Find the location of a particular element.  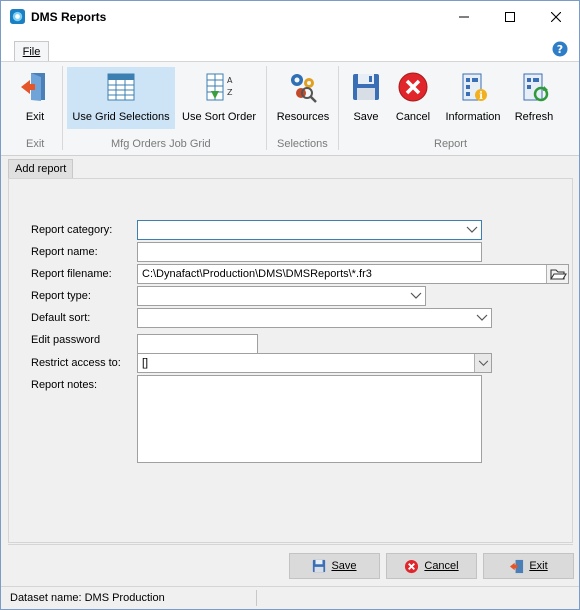

exit-button: Exit is located at coordinates (528, 566).